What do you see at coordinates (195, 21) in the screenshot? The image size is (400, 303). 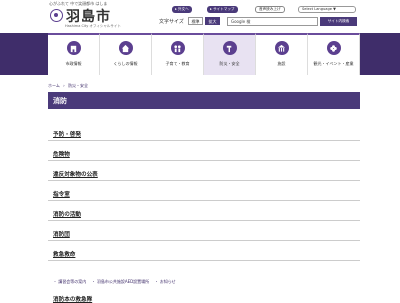 I see `font-size-standard-button: 標準` at bounding box center [195, 21].